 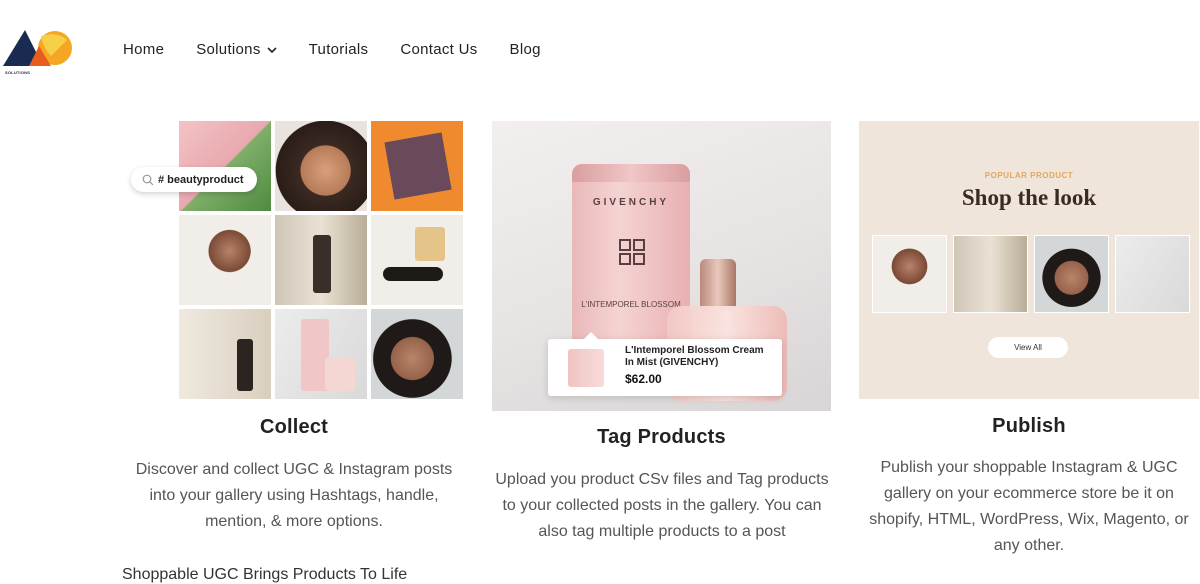 I want to click on publish-thumb-row, so click(x=1031, y=274).